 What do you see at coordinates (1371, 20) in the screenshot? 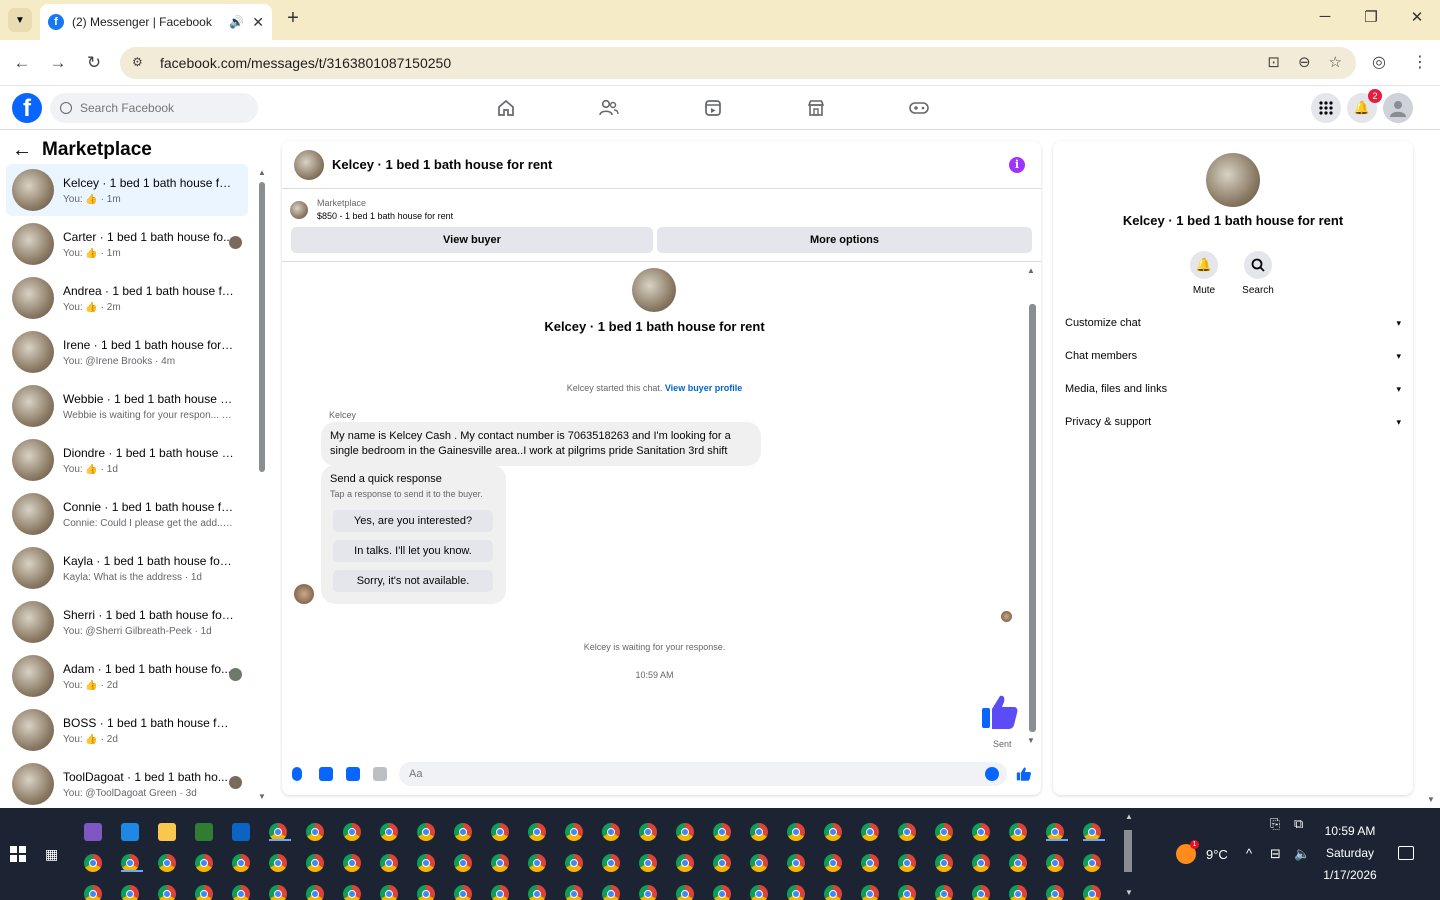
I see `maximize-button: ❐` at bounding box center [1371, 20].